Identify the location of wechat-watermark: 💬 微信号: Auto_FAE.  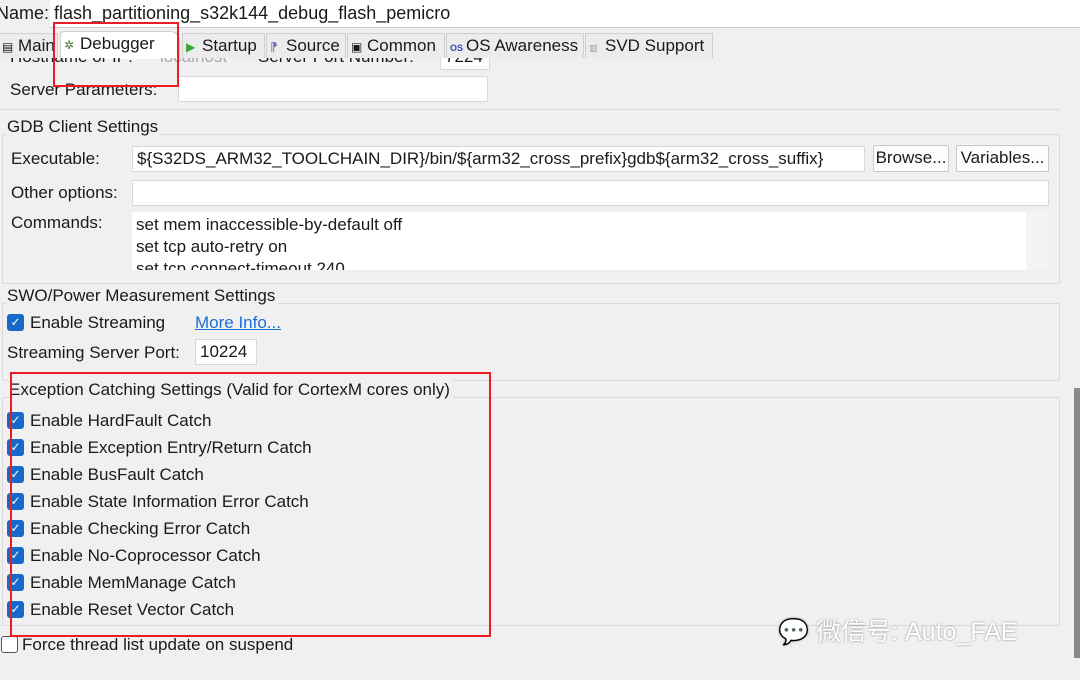
(898, 630).